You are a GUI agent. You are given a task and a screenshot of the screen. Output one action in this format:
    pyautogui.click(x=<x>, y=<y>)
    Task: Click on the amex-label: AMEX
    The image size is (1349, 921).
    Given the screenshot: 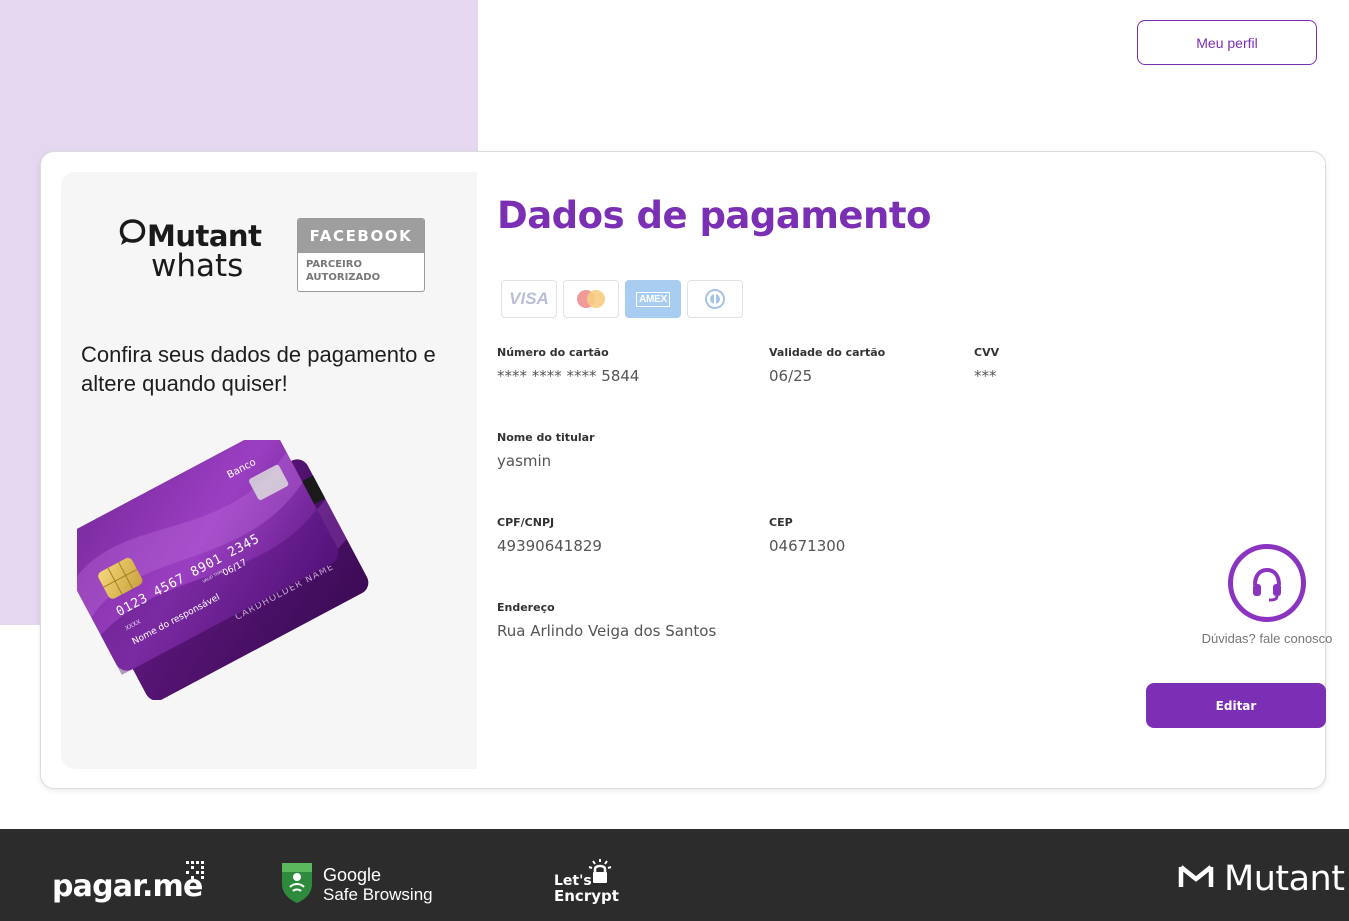 What is the action you would take?
    pyautogui.click(x=653, y=299)
    